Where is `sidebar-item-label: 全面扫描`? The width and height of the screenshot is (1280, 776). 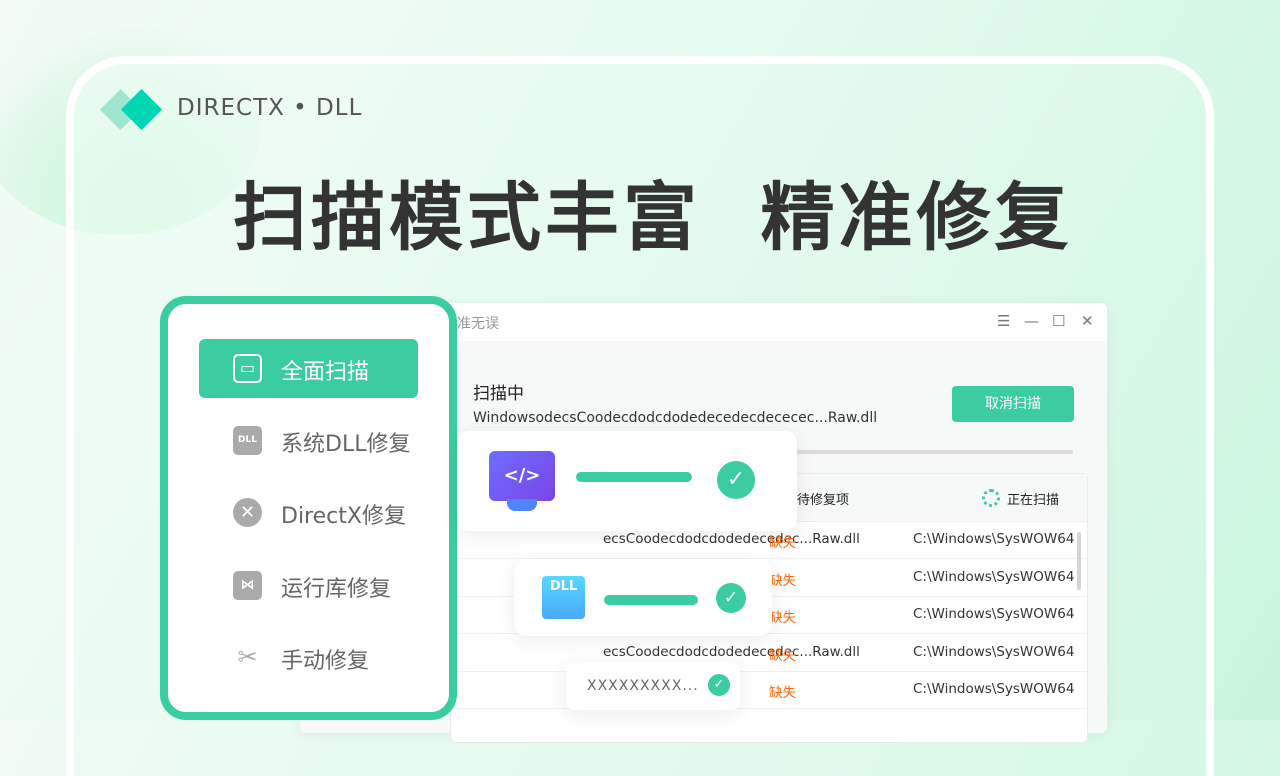
sidebar-item-label: 全面扫描 is located at coordinates (325, 372).